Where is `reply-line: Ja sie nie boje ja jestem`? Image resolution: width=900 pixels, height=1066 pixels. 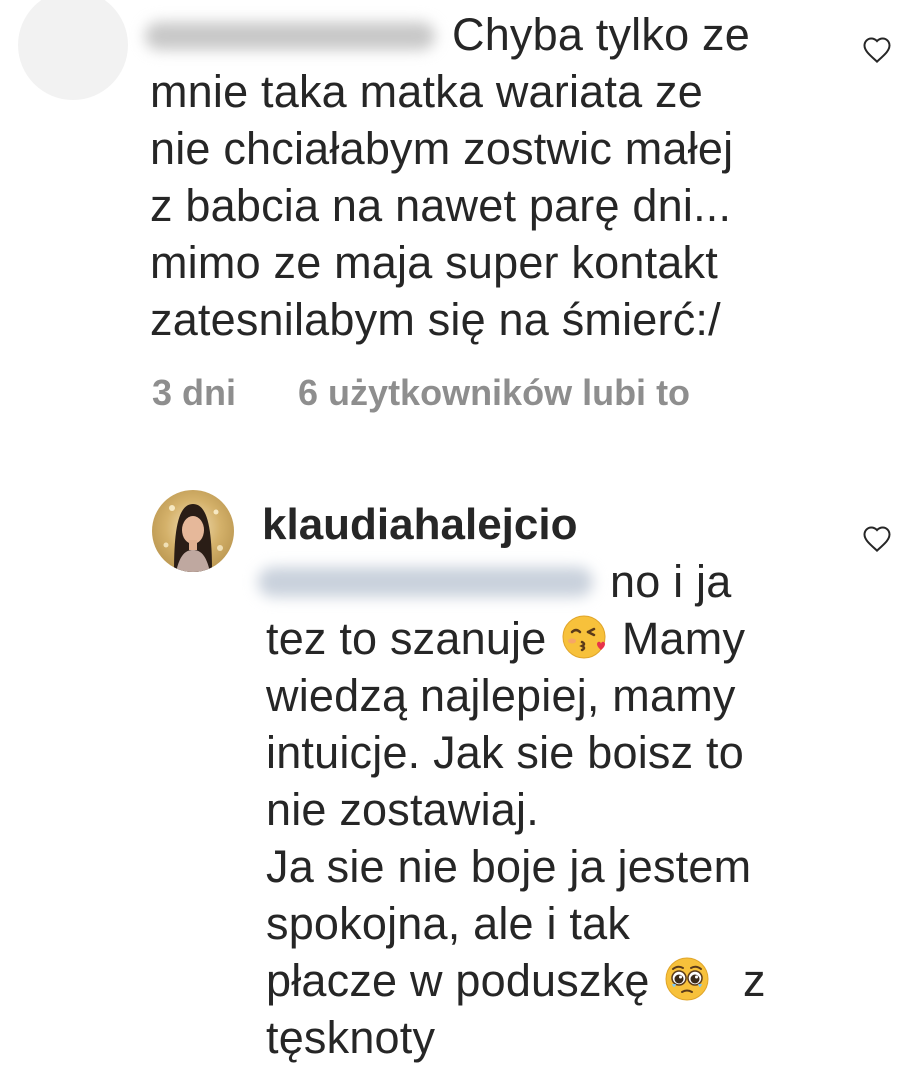
reply-line: Ja sie nie boje ja jestem is located at coordinates (509, 866).